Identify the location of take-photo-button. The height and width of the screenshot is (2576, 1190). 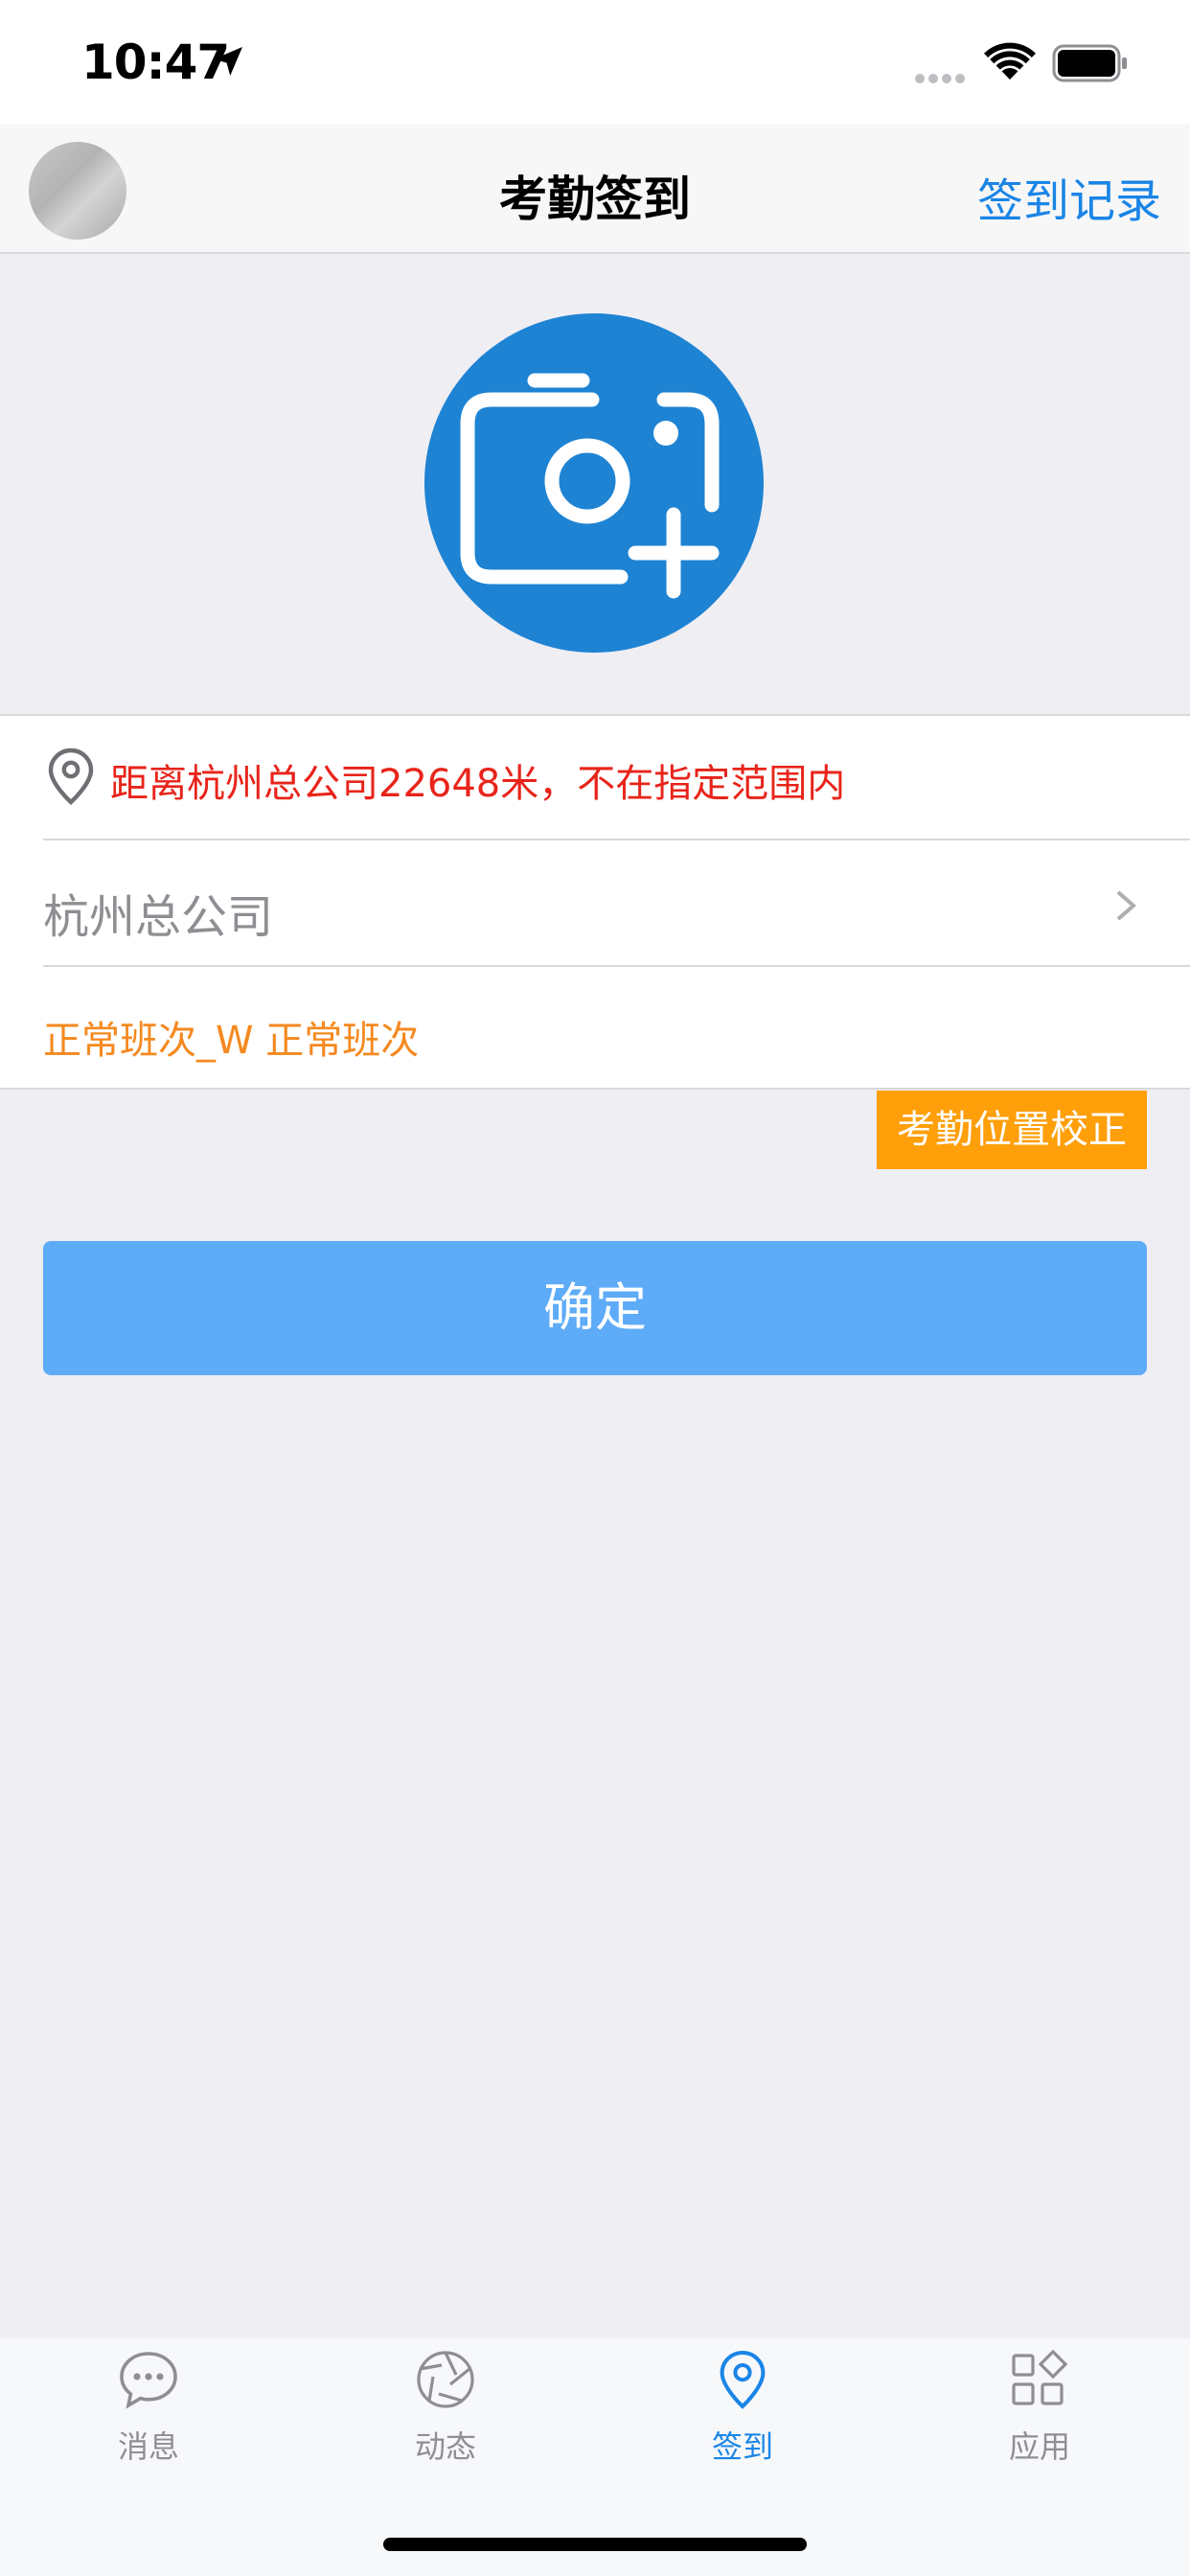
(594, 483).